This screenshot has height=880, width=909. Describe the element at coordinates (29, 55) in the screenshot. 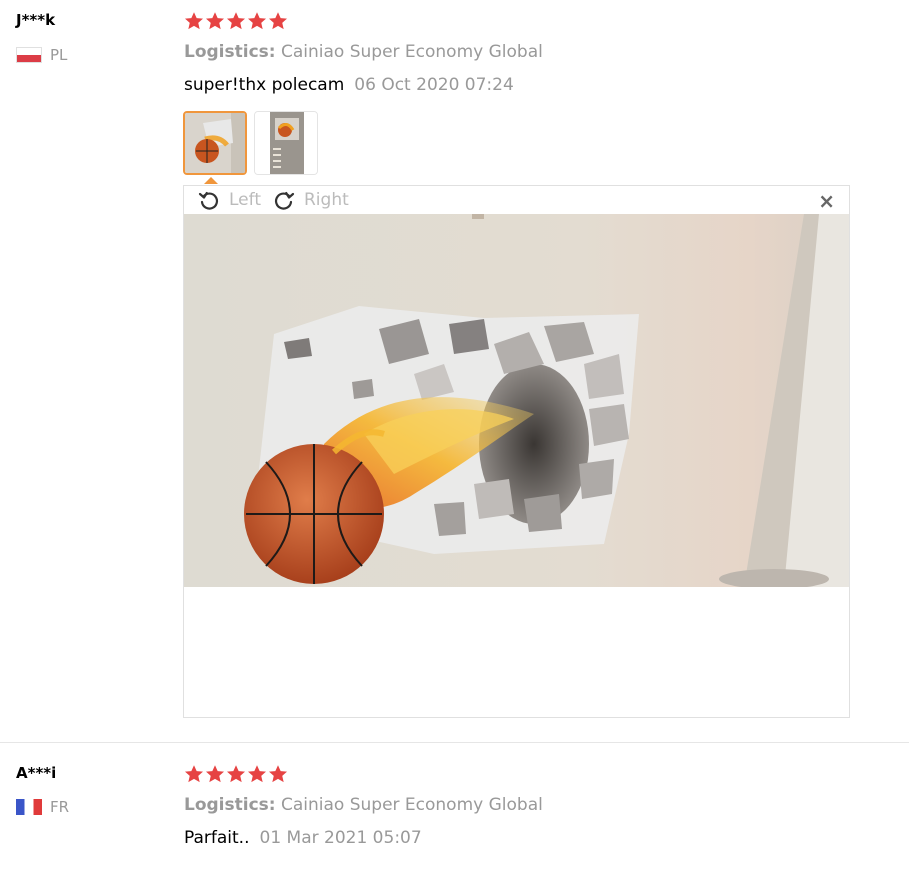

I see `poland-flag-icon` at that location.